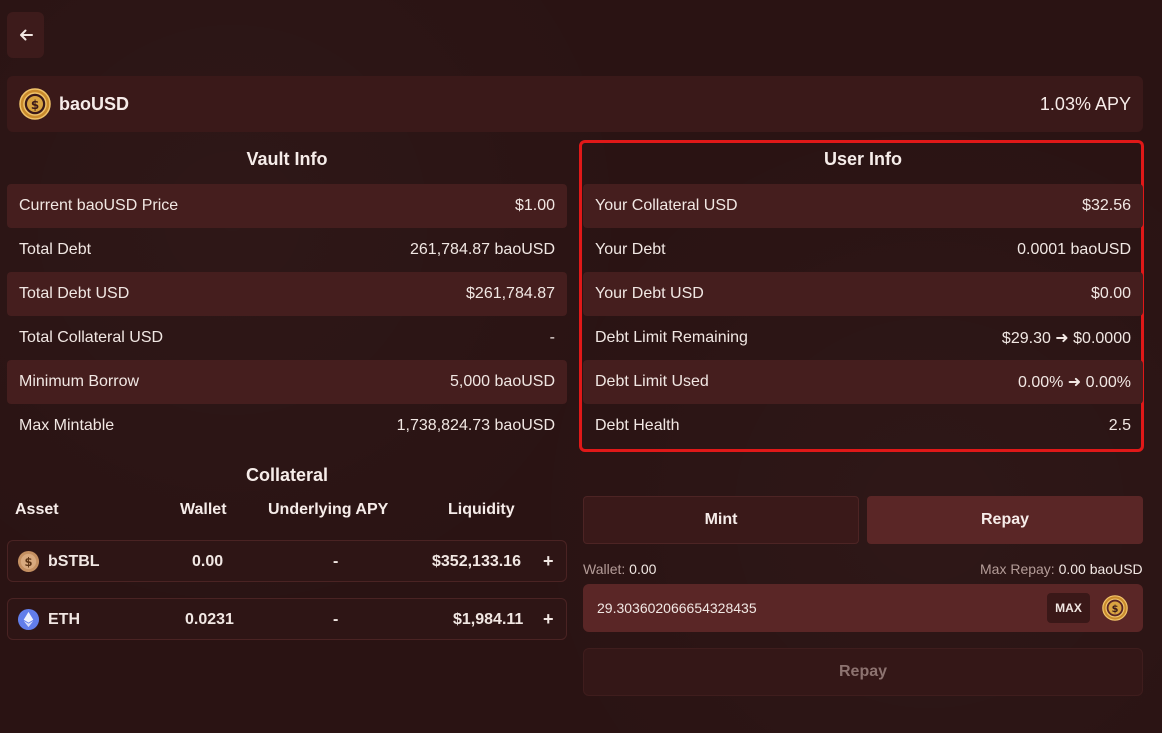 This screenshot has width=1162, height=733. I want to click on asset-name: bSTBL, so click(74, 561).